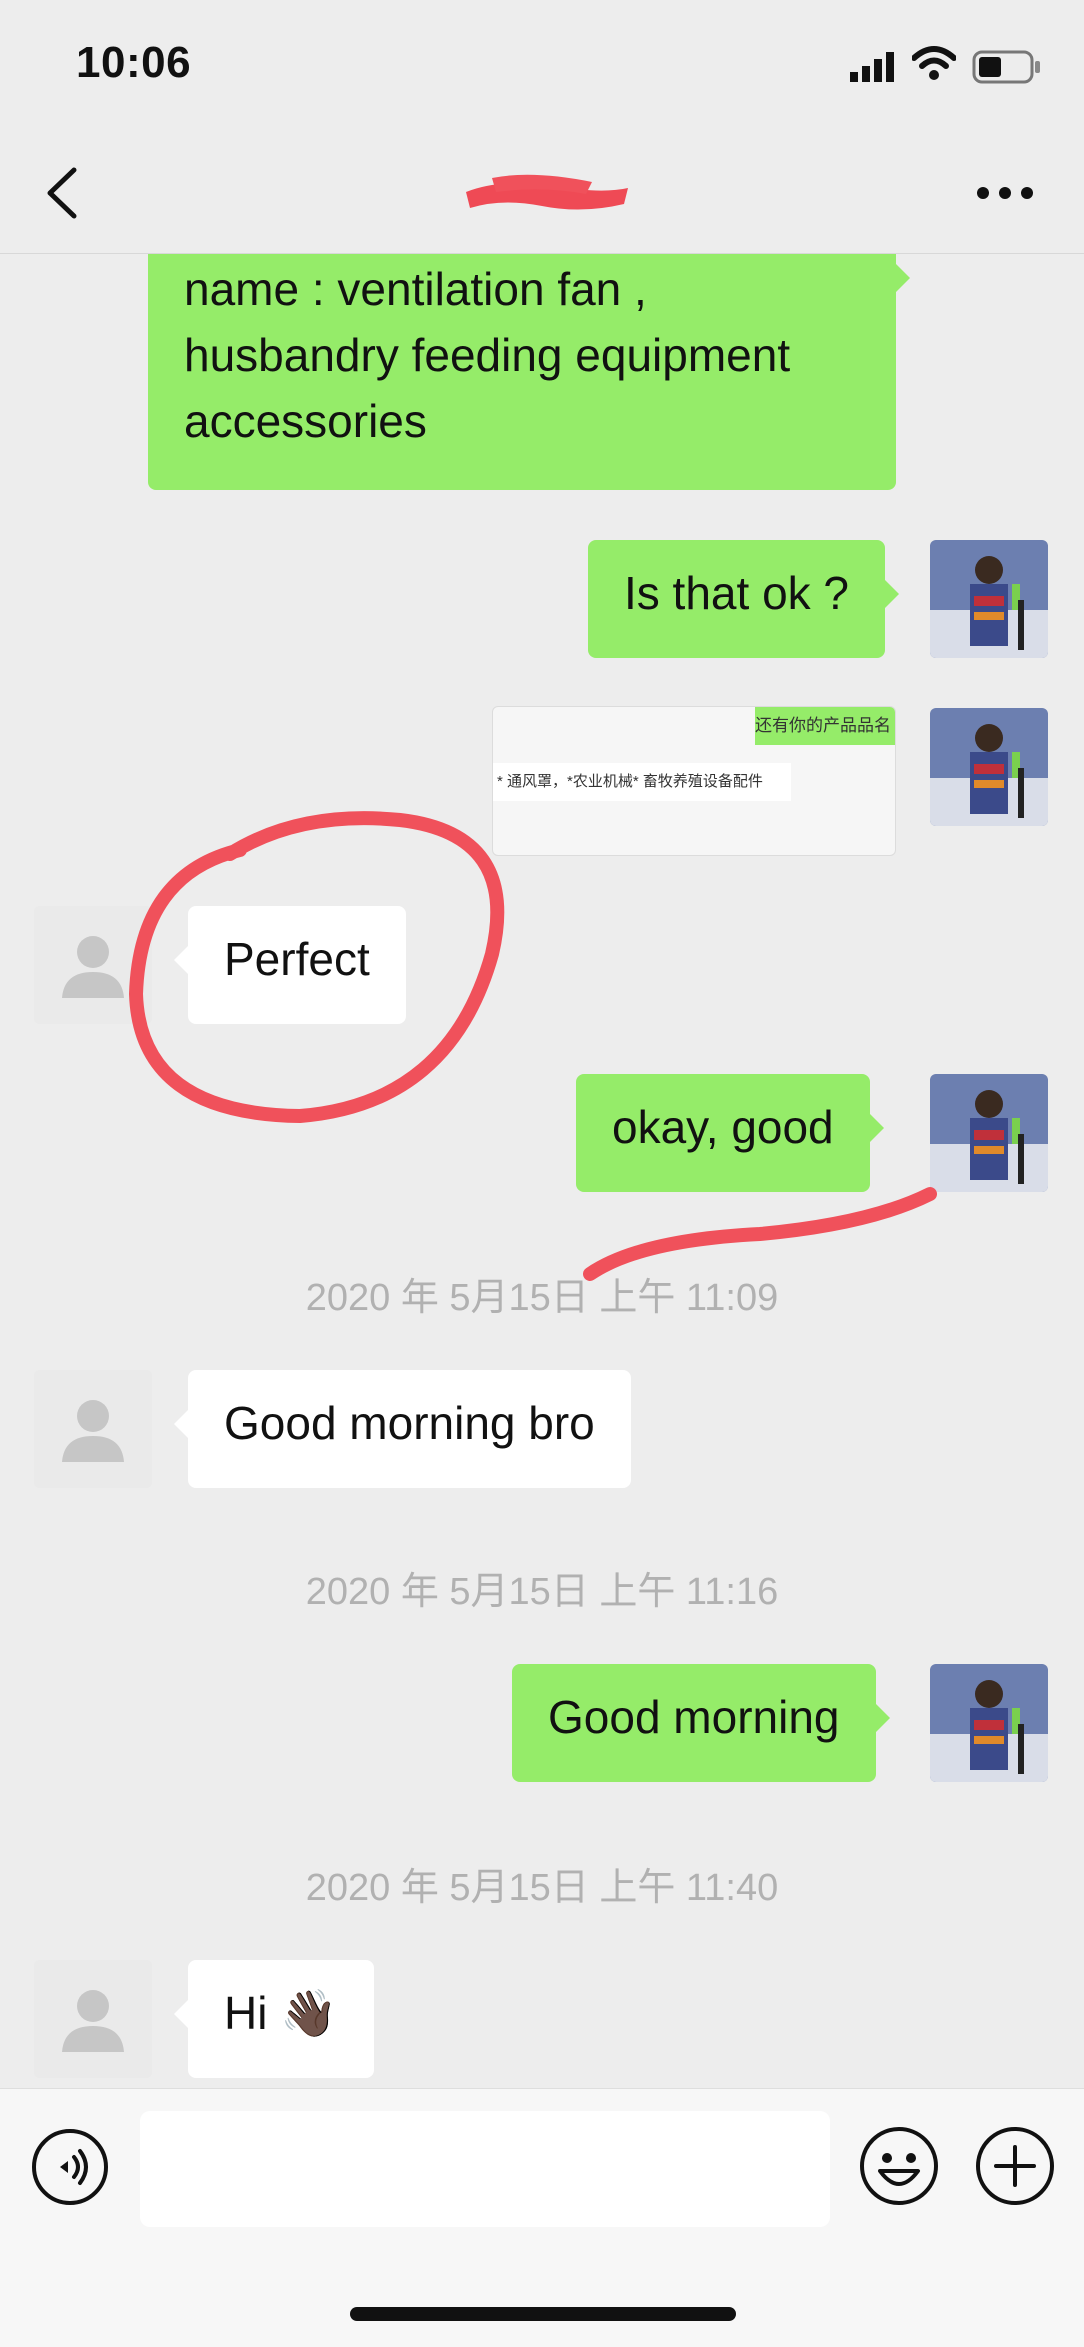  Describe the element at coordinates (134, 62) in the screenshot. I see `status-time: 10:06` at that location.